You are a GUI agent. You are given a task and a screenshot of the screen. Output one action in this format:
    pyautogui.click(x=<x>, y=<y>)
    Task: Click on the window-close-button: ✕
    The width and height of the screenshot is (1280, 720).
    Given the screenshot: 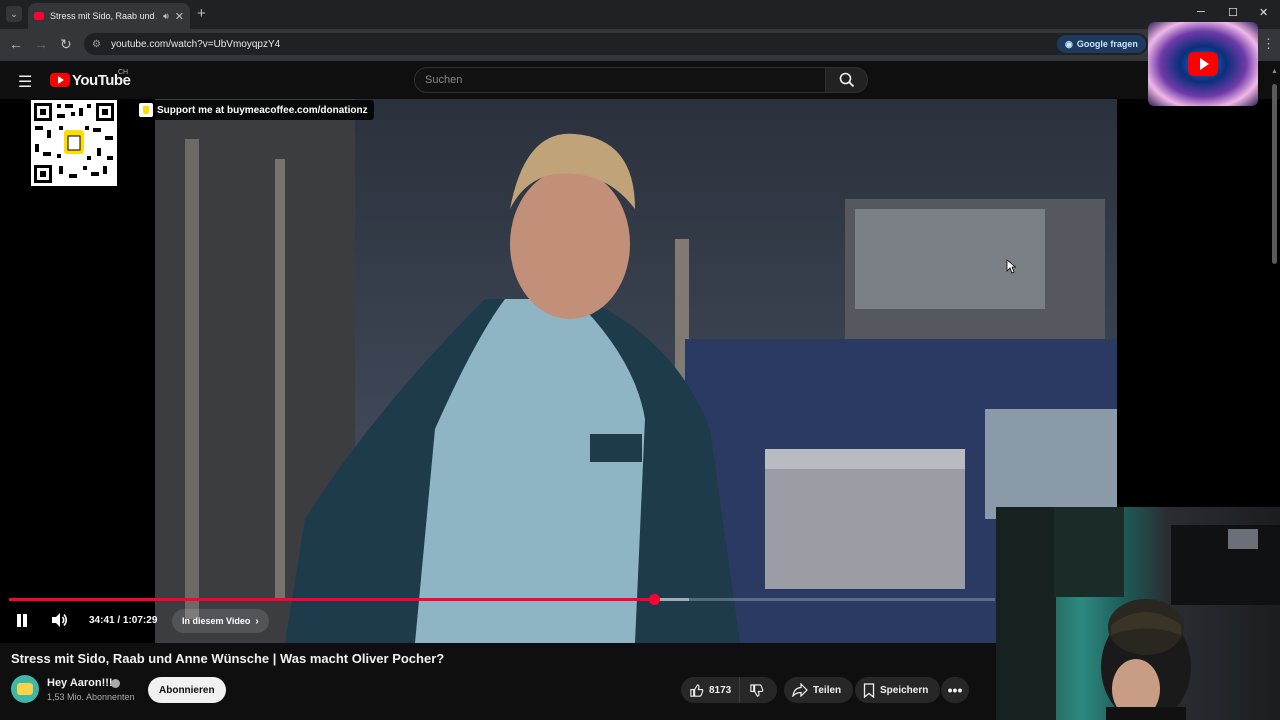 What is the action you would take?
    pyautogui.click(x=1263, y=12)
    